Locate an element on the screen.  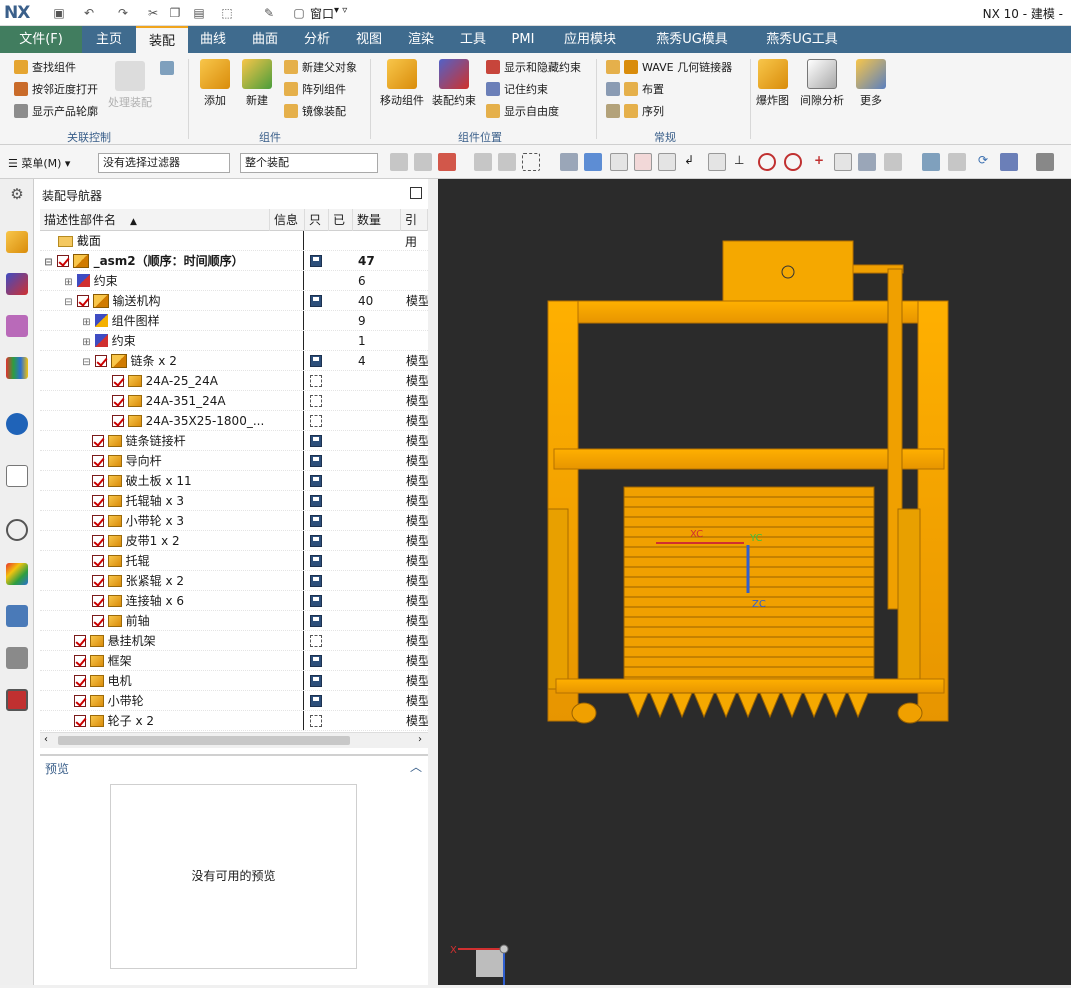
scroll-right-icon: › is located at coordinates (420, 739).